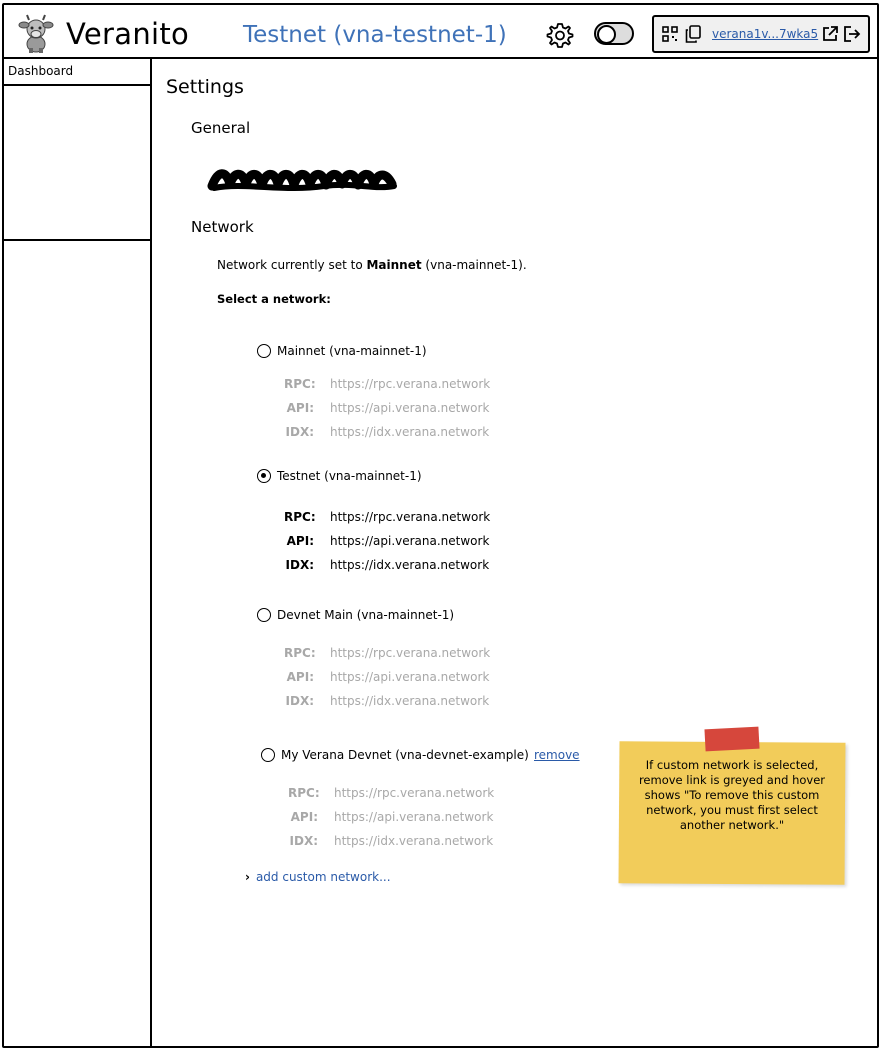 This screenshot has height=1050, width=884. I want to click on current-network-name: Mainnet, so click(394, 265).